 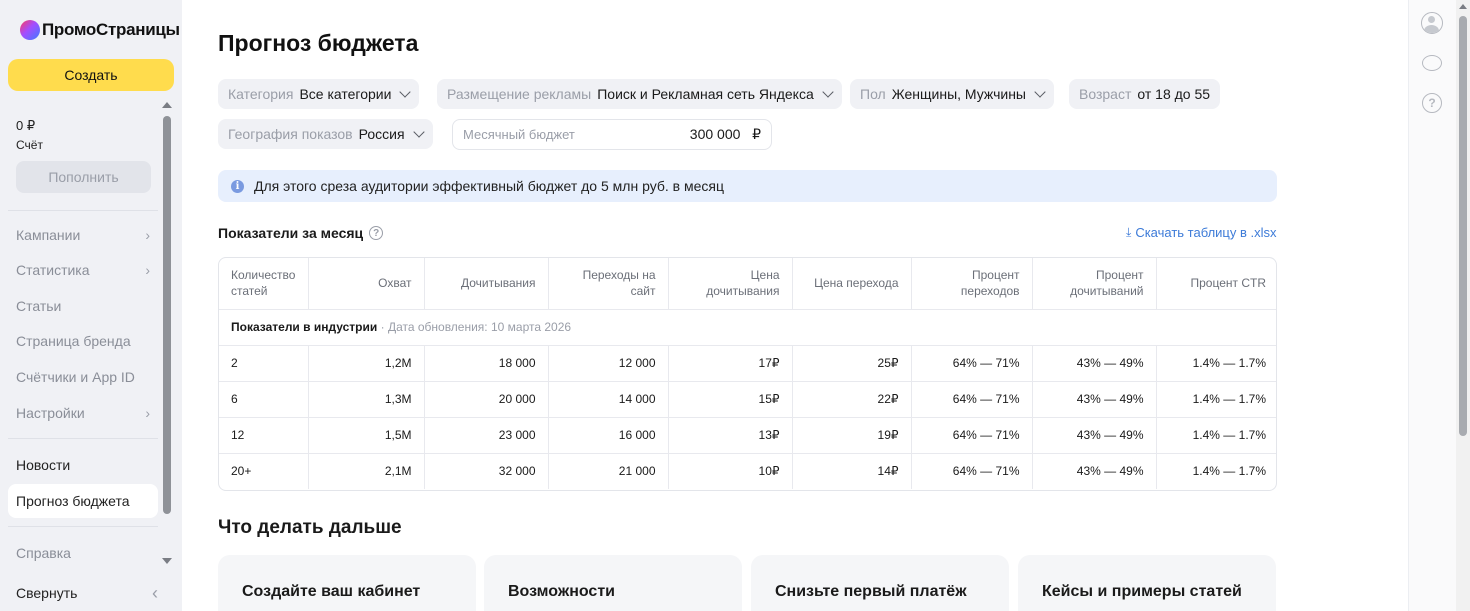 I want to click on next-card-optimization: Возможности оптимизации, so click(x=613, y=583).